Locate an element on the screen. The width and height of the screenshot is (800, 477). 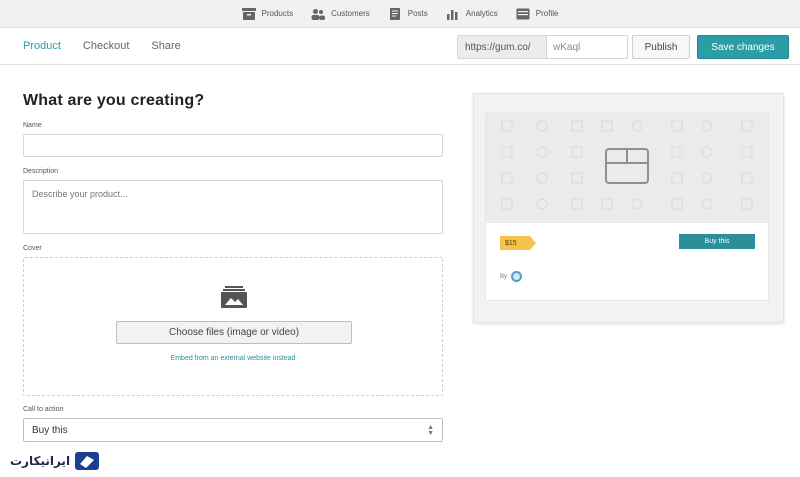
nav-item-customers-label: Customers is located at coordinates (350, 13).